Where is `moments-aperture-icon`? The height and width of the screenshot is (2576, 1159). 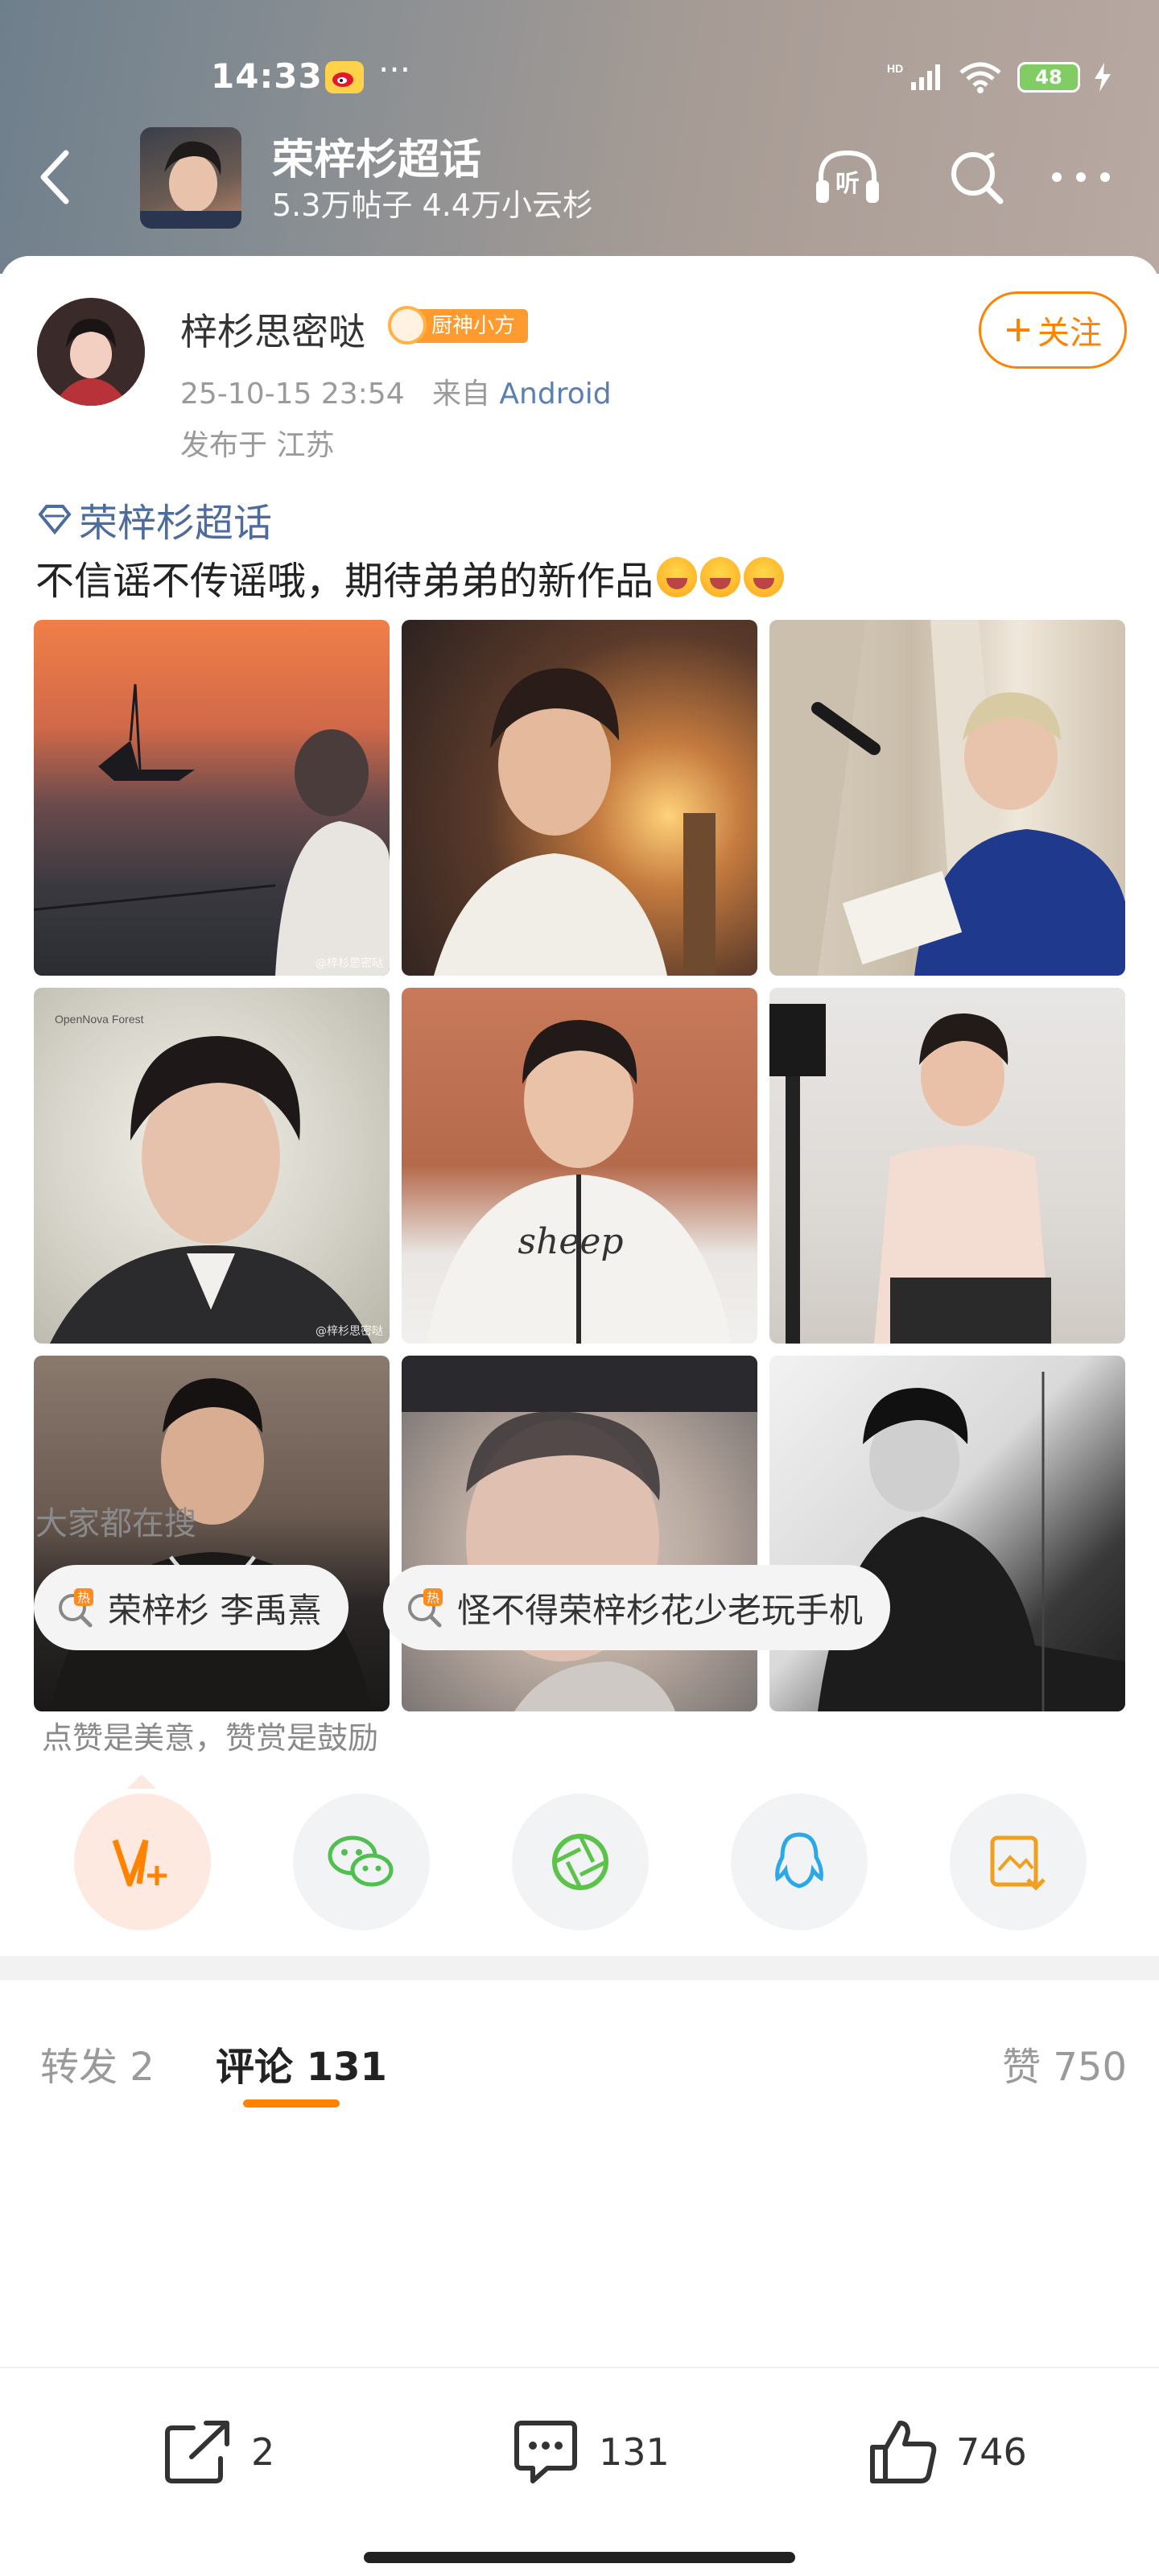 moments-aperture-icon is located at coordinates (580, 1862).